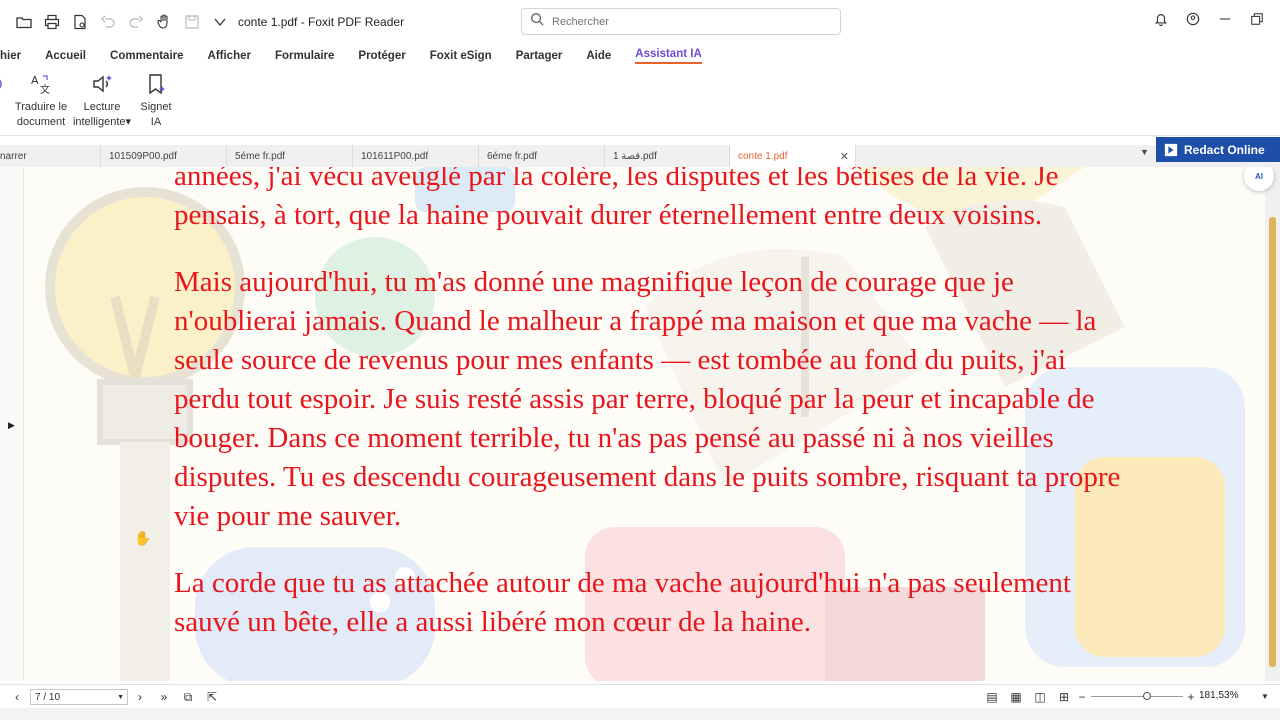 Image resolution: width=1280 pixels, height=720 pixels. I want to click on page-dropdown-icon: ▼, so click(120, 697).